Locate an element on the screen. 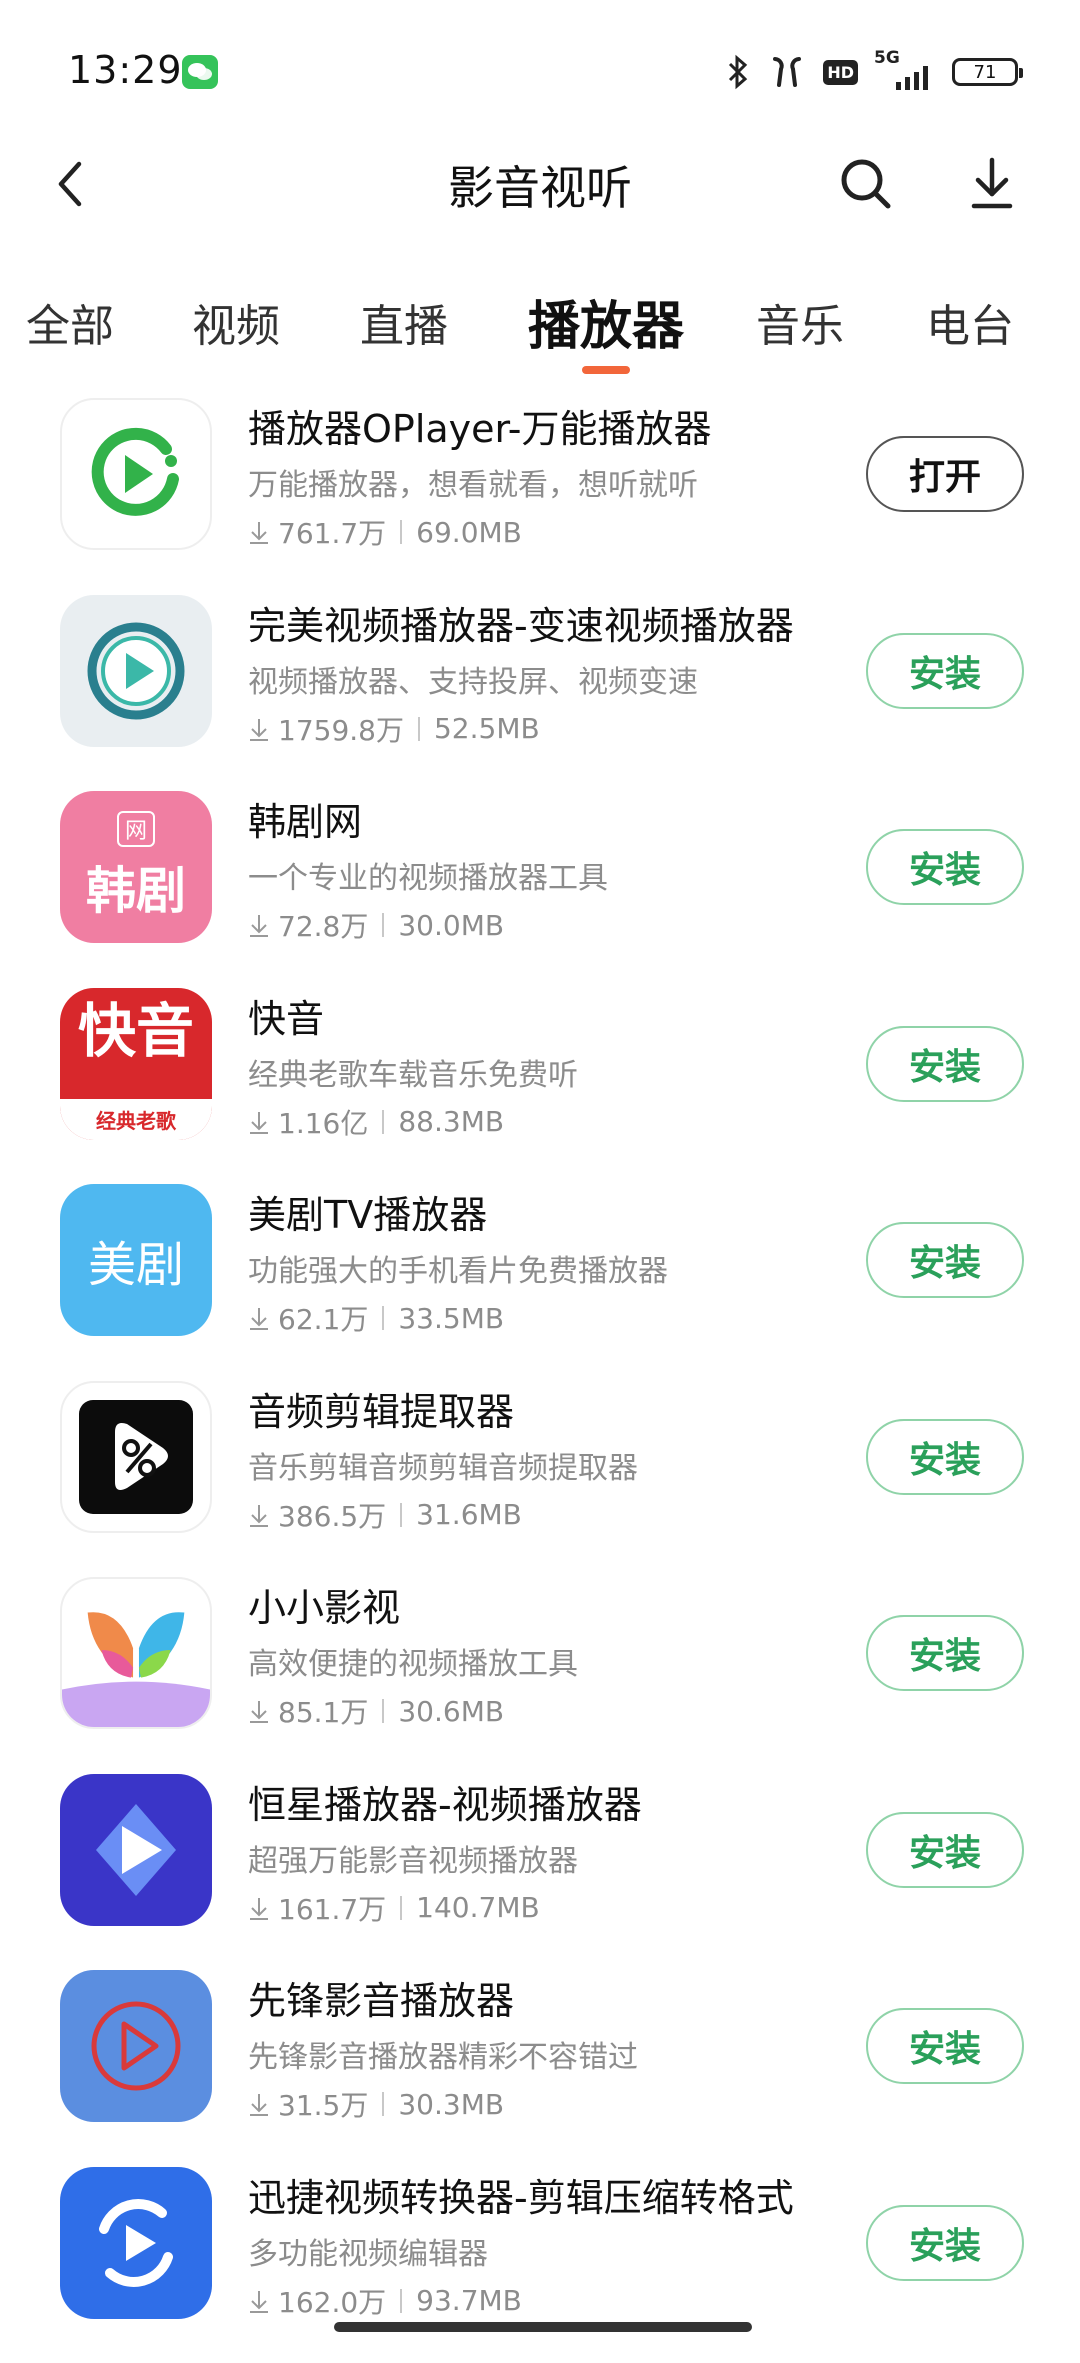 Image resolution: width=1080 pixels, height=2363 pixels. app-name: 迅捷视频转换器-剪辑压缩转格式 is located at coordinates (521, 2194).